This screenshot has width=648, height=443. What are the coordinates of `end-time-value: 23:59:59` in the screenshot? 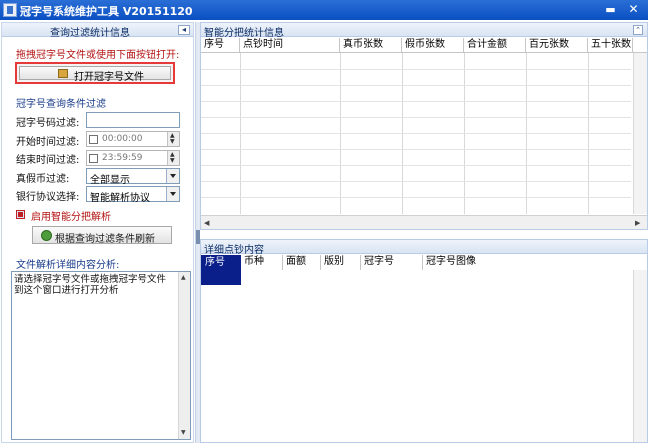 It's located at (122, 158).